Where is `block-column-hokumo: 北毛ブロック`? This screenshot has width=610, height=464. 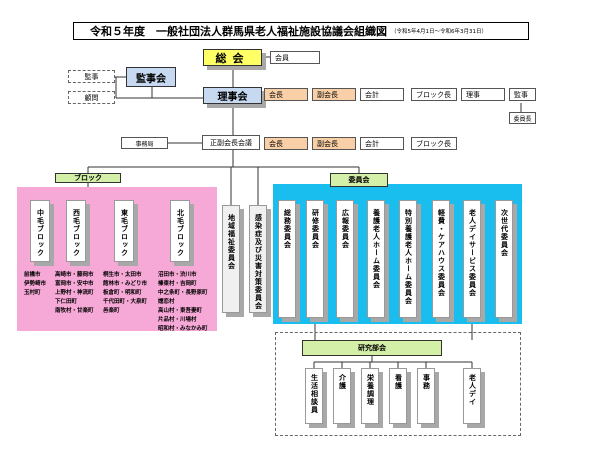 block-column-hokumo: 北毛ブロック is located at coordinates (180, 231).